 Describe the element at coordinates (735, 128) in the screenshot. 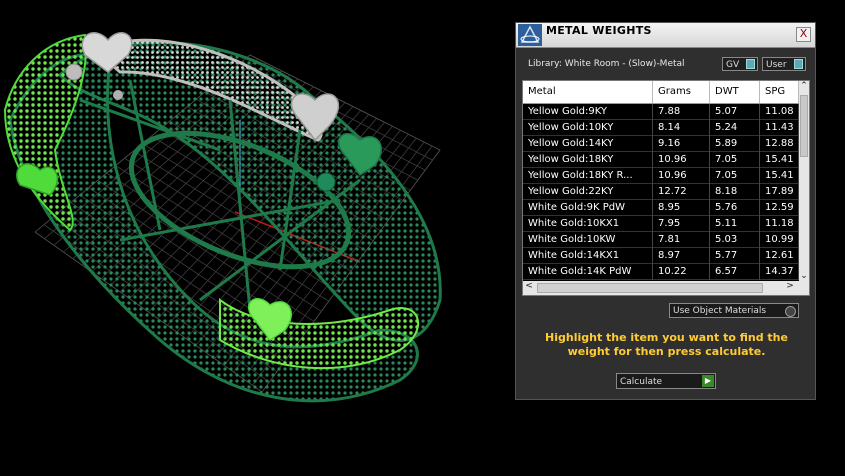

I see `table-cell: 5.24` at that location.